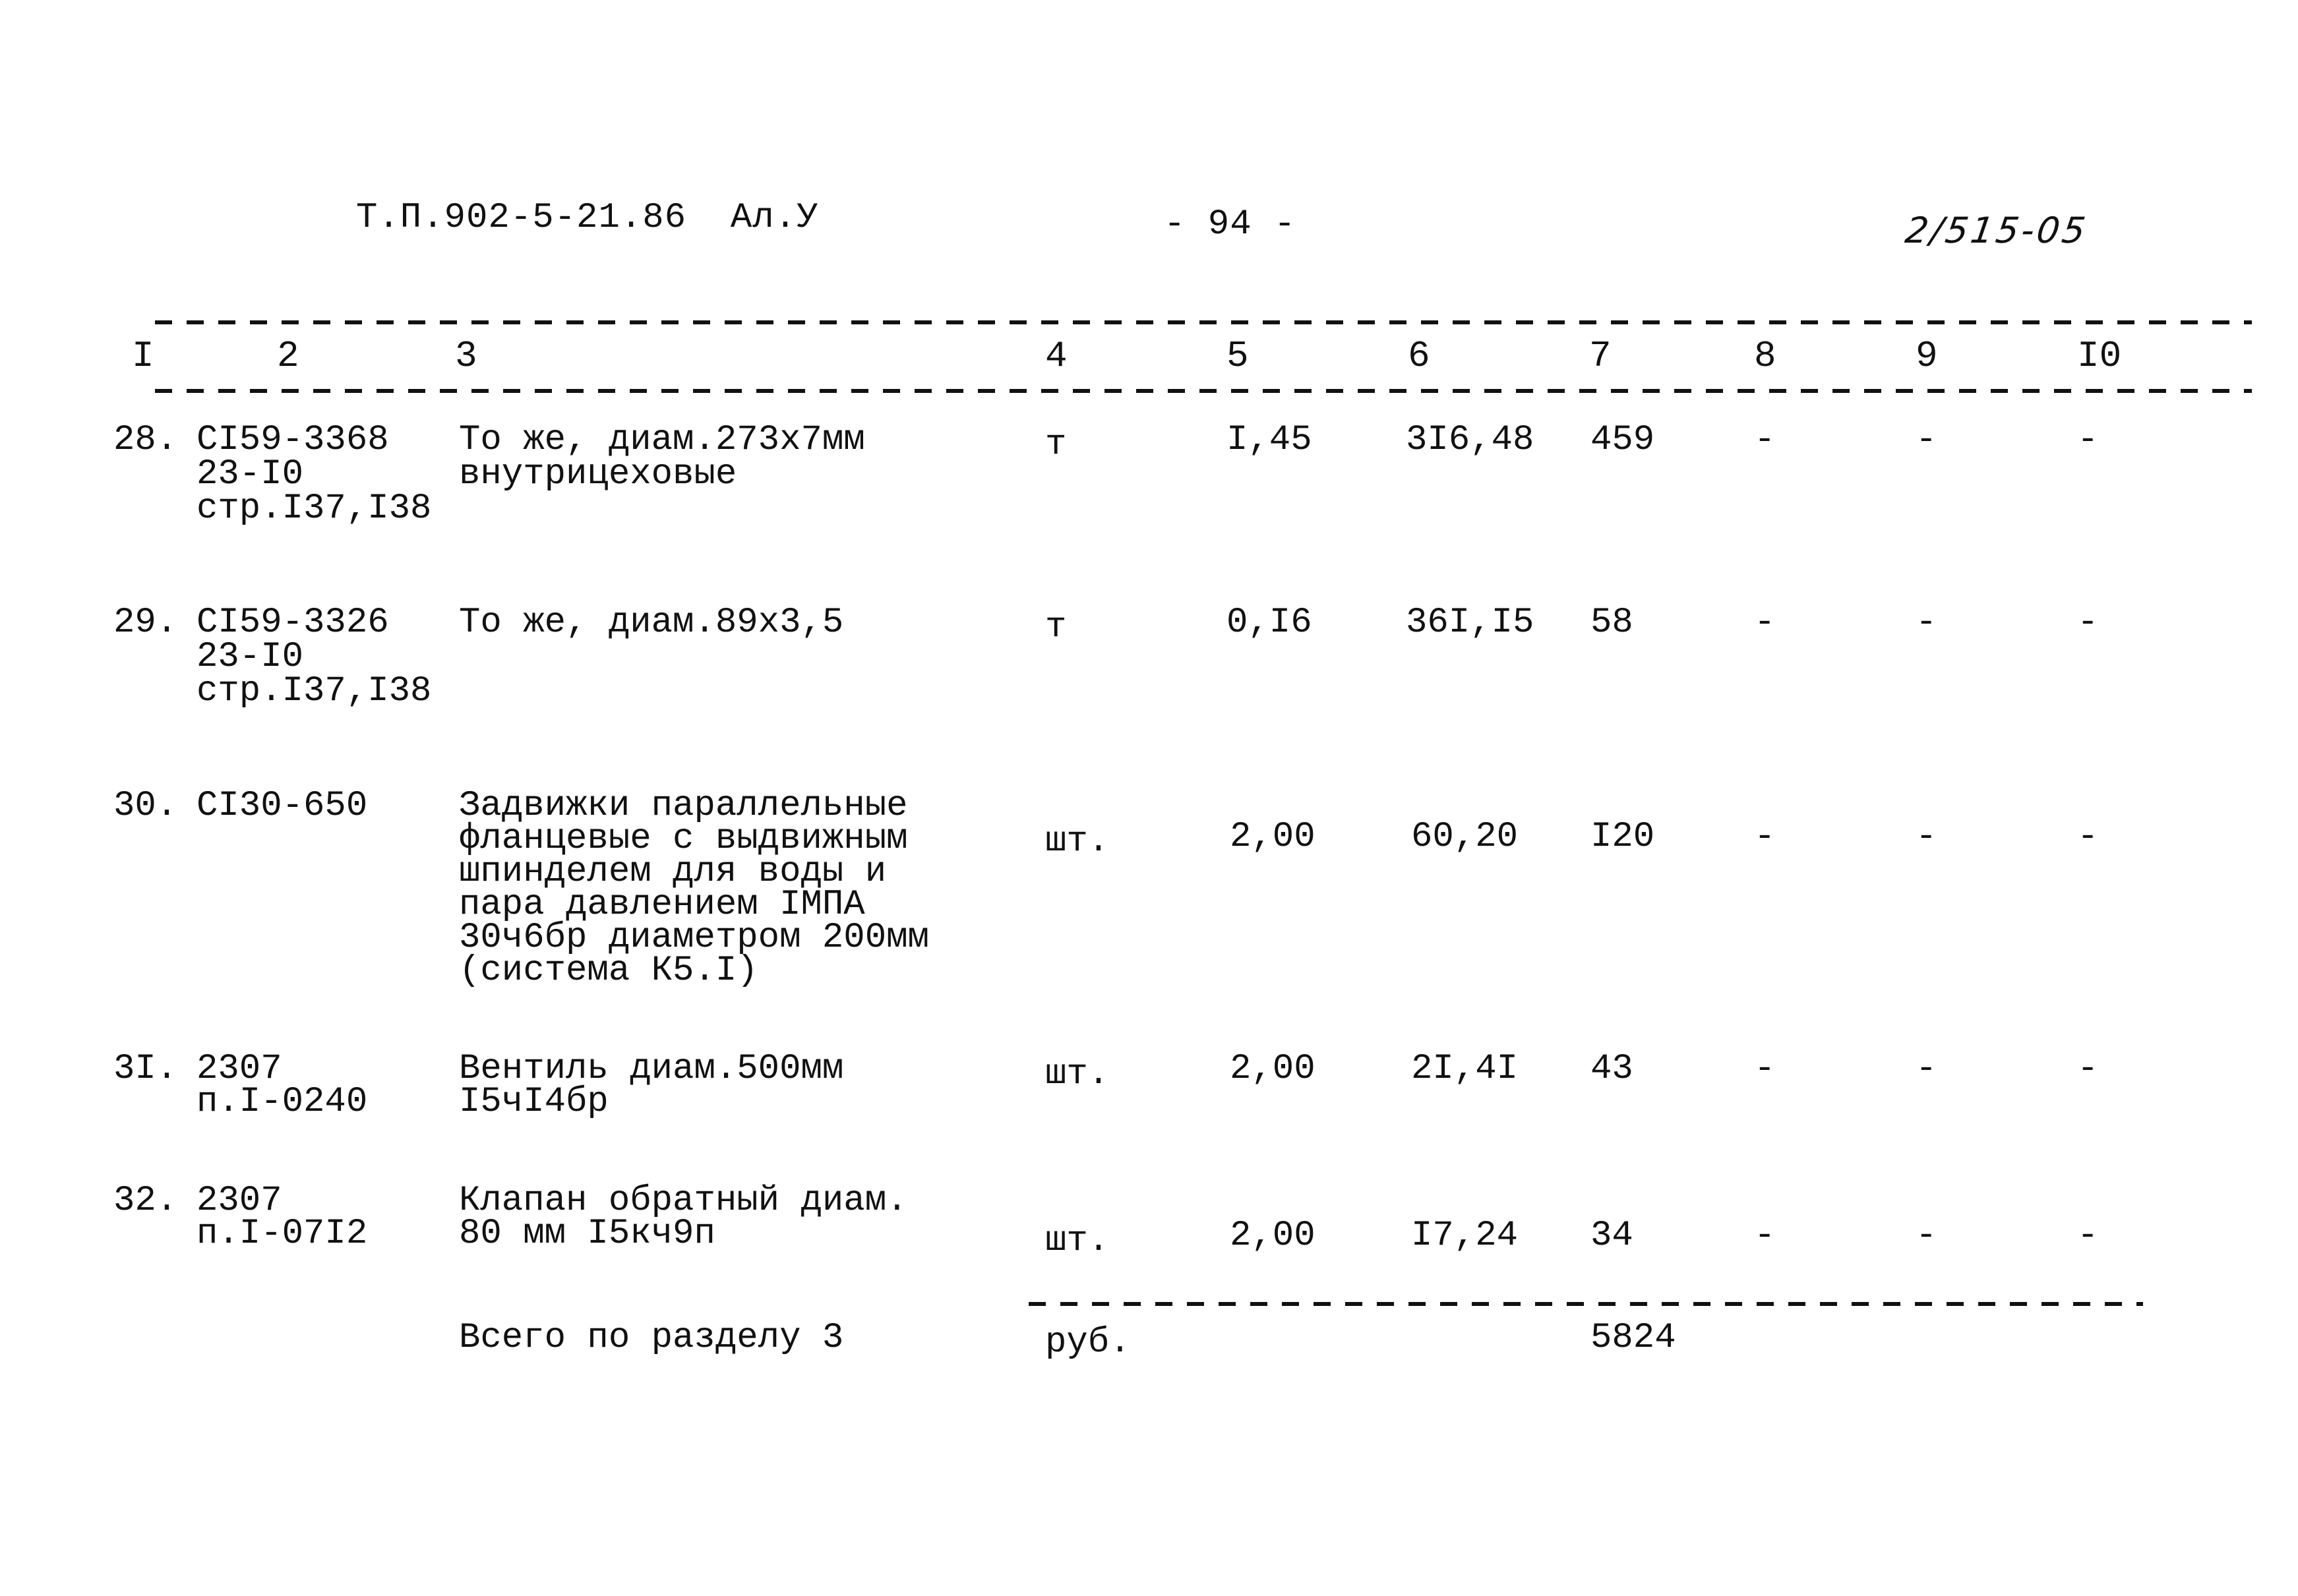 This screenshot has width=2298, height=1596. Describe the element at coordinates (1204, 322) in the screenshot. I see `header-top-rule` at that location.